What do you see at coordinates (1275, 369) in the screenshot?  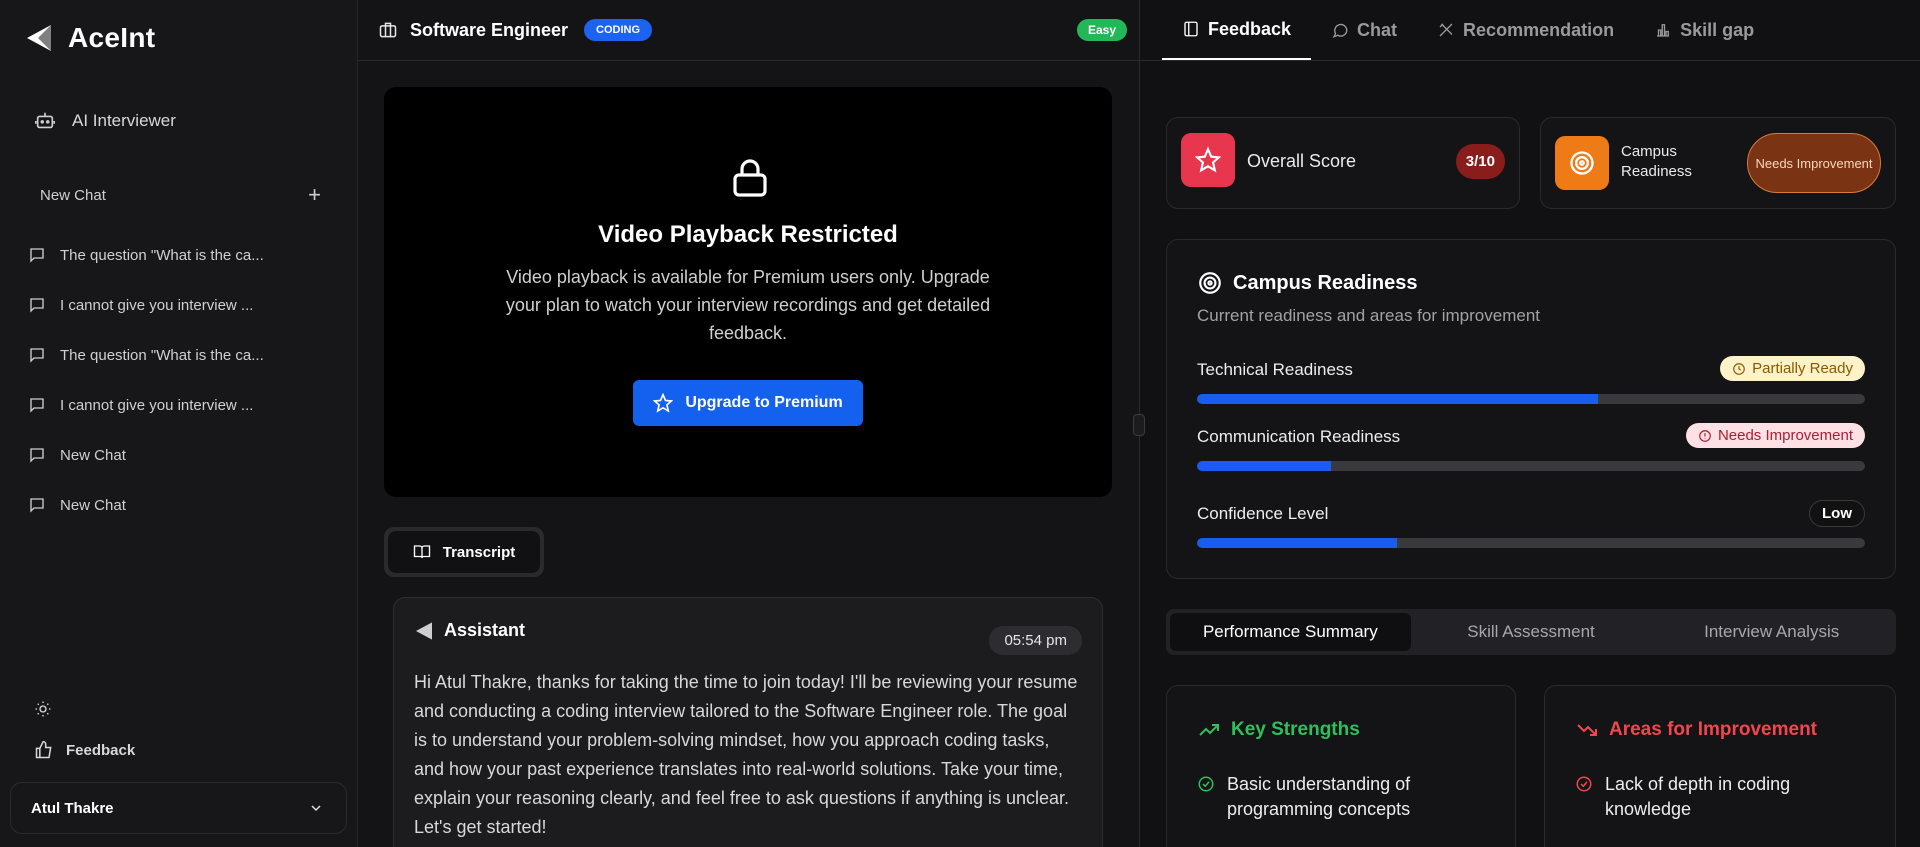 I see `metric-label: Technical Readiness` at bounding box center [1275, 369].